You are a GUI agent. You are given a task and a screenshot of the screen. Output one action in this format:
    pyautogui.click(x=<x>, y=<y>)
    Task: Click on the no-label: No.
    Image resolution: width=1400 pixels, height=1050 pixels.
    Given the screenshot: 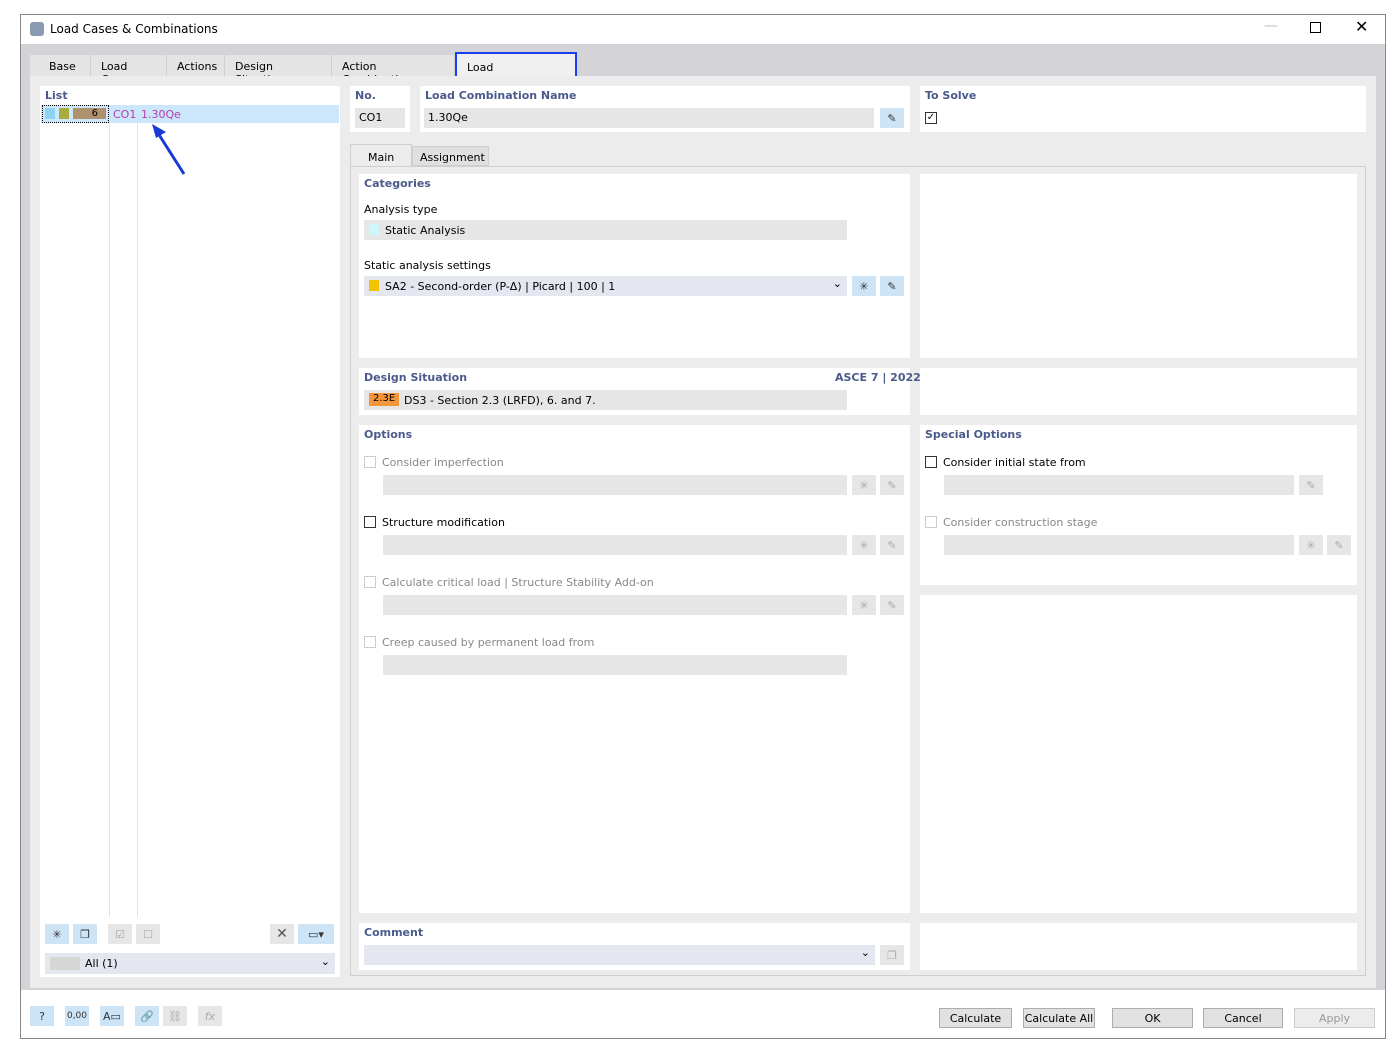 What is the action you would take?
    pyautogui.click(x=365, y=95)
    